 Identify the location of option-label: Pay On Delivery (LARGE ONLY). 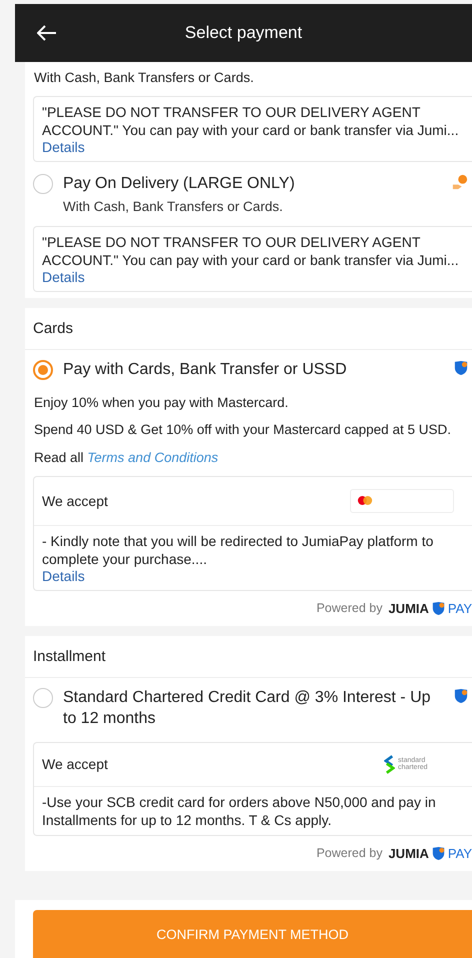
(252, 184).